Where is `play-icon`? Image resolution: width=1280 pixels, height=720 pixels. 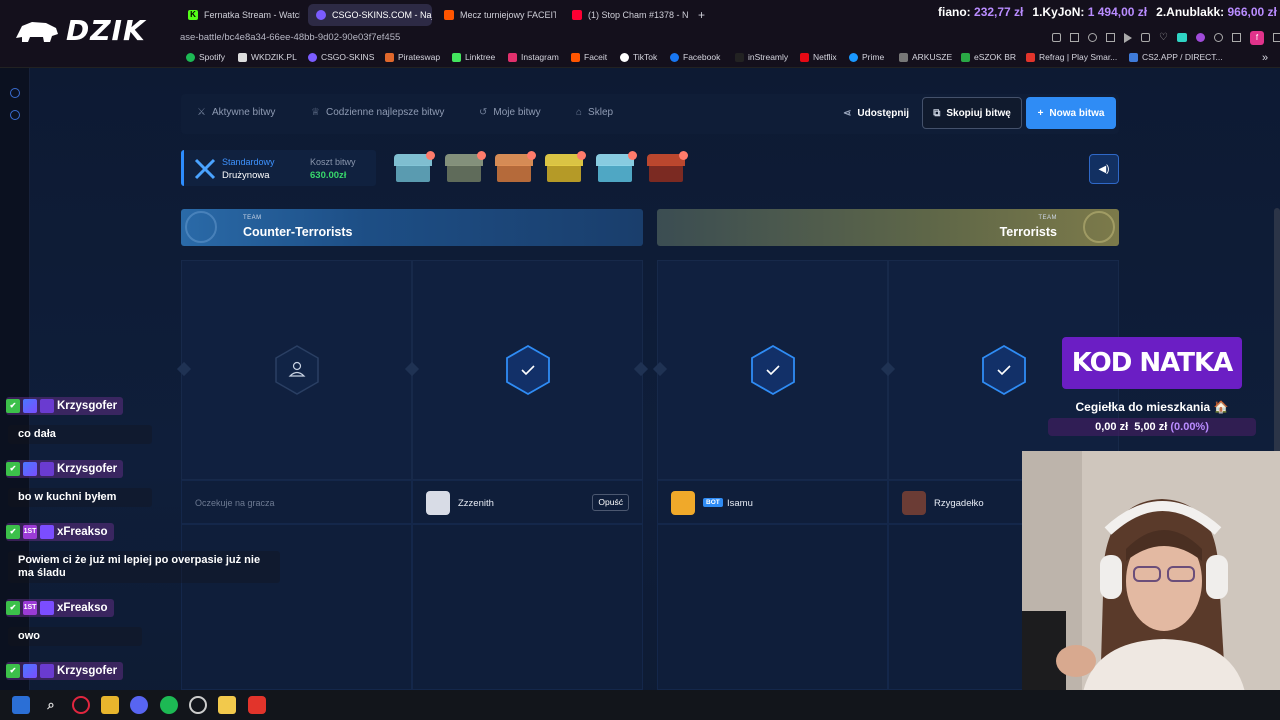
play-icon is located at coordinates (1128, 38).